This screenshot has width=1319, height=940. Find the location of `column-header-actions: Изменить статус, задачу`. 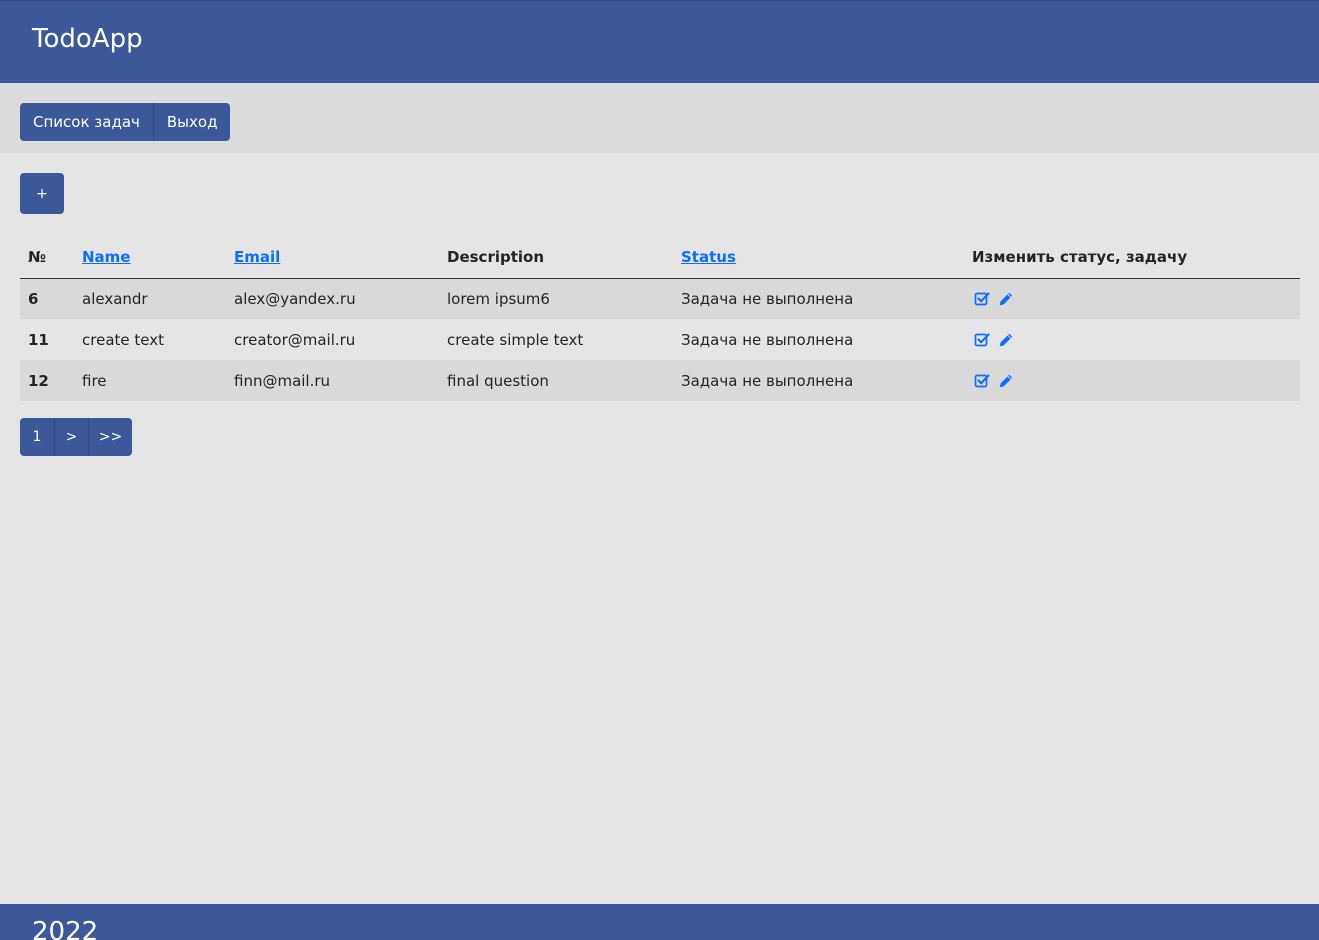

column-header-actions: Изменить статус, задачу is located at coordinates (1132, 257).